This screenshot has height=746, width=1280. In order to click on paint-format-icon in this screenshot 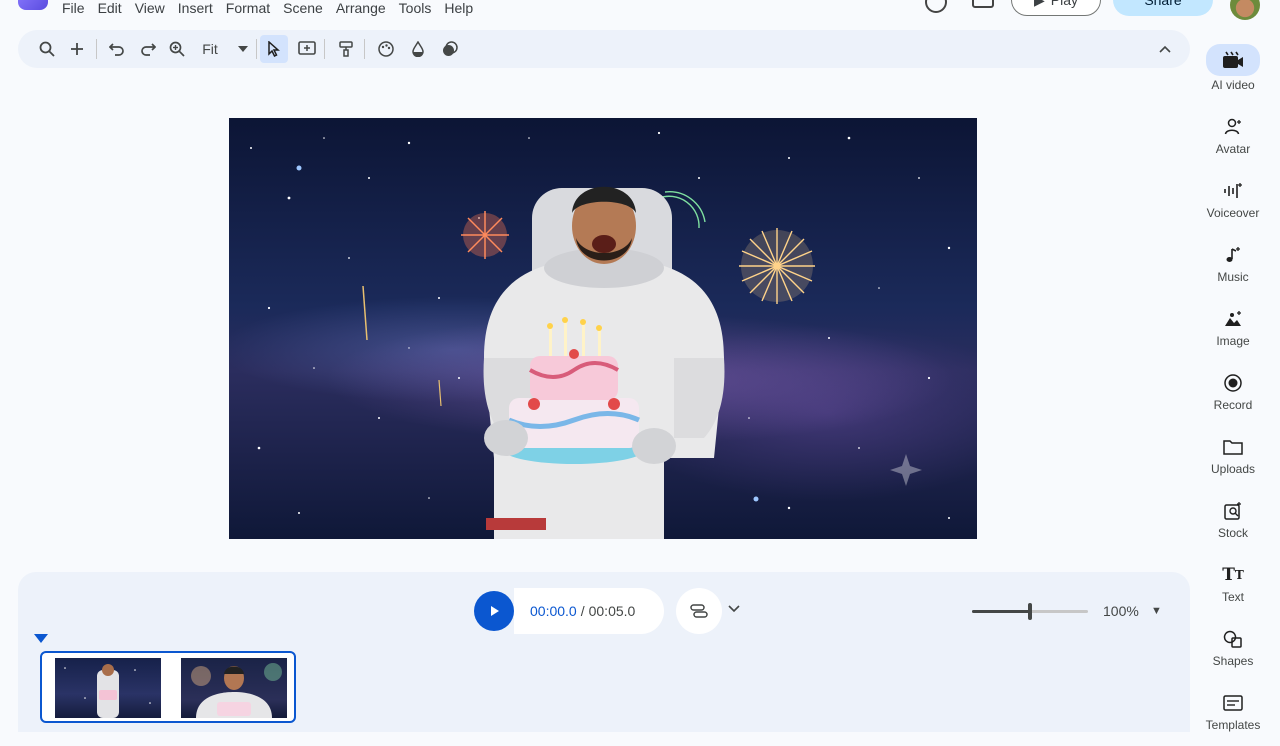, I will do `click(346, 49)`.